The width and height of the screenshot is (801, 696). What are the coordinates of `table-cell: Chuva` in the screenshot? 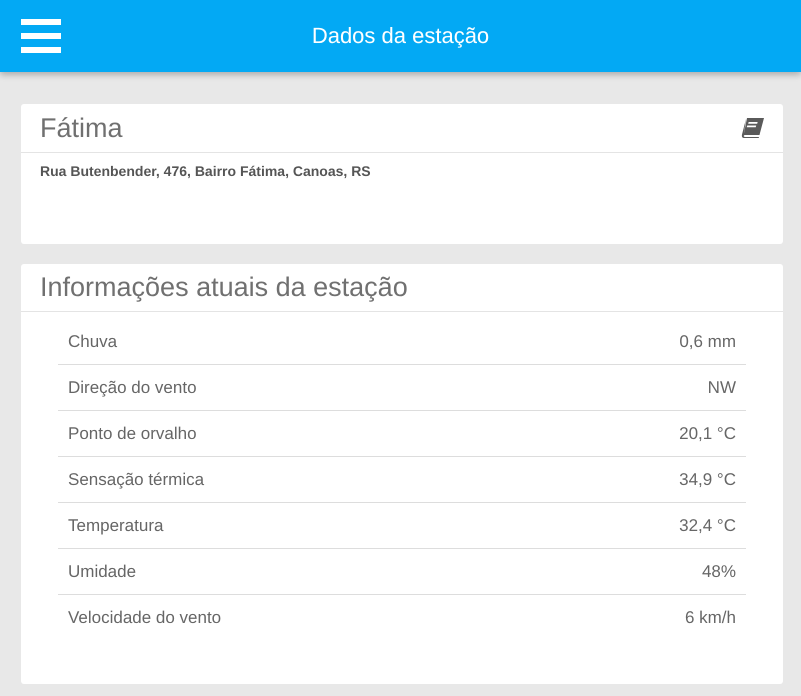 It's located at (93, 342).